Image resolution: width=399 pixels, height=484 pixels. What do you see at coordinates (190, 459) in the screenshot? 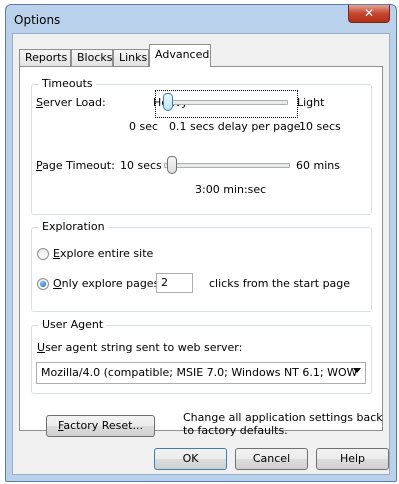
I see `ok-button: OK` at bounding box center [190, 459].